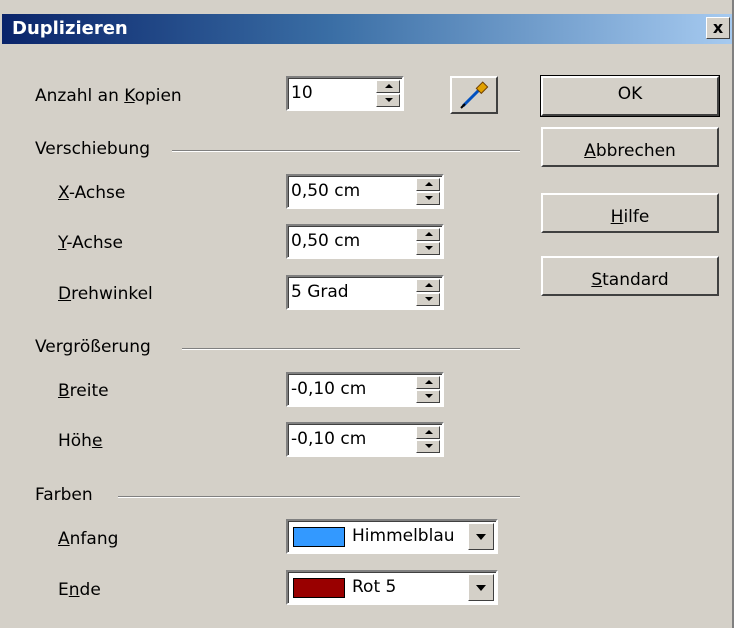  What do you see at coordinates (428, 299) in the screenshot?
I see `angle-down-button` at bounding box center [428, 299].